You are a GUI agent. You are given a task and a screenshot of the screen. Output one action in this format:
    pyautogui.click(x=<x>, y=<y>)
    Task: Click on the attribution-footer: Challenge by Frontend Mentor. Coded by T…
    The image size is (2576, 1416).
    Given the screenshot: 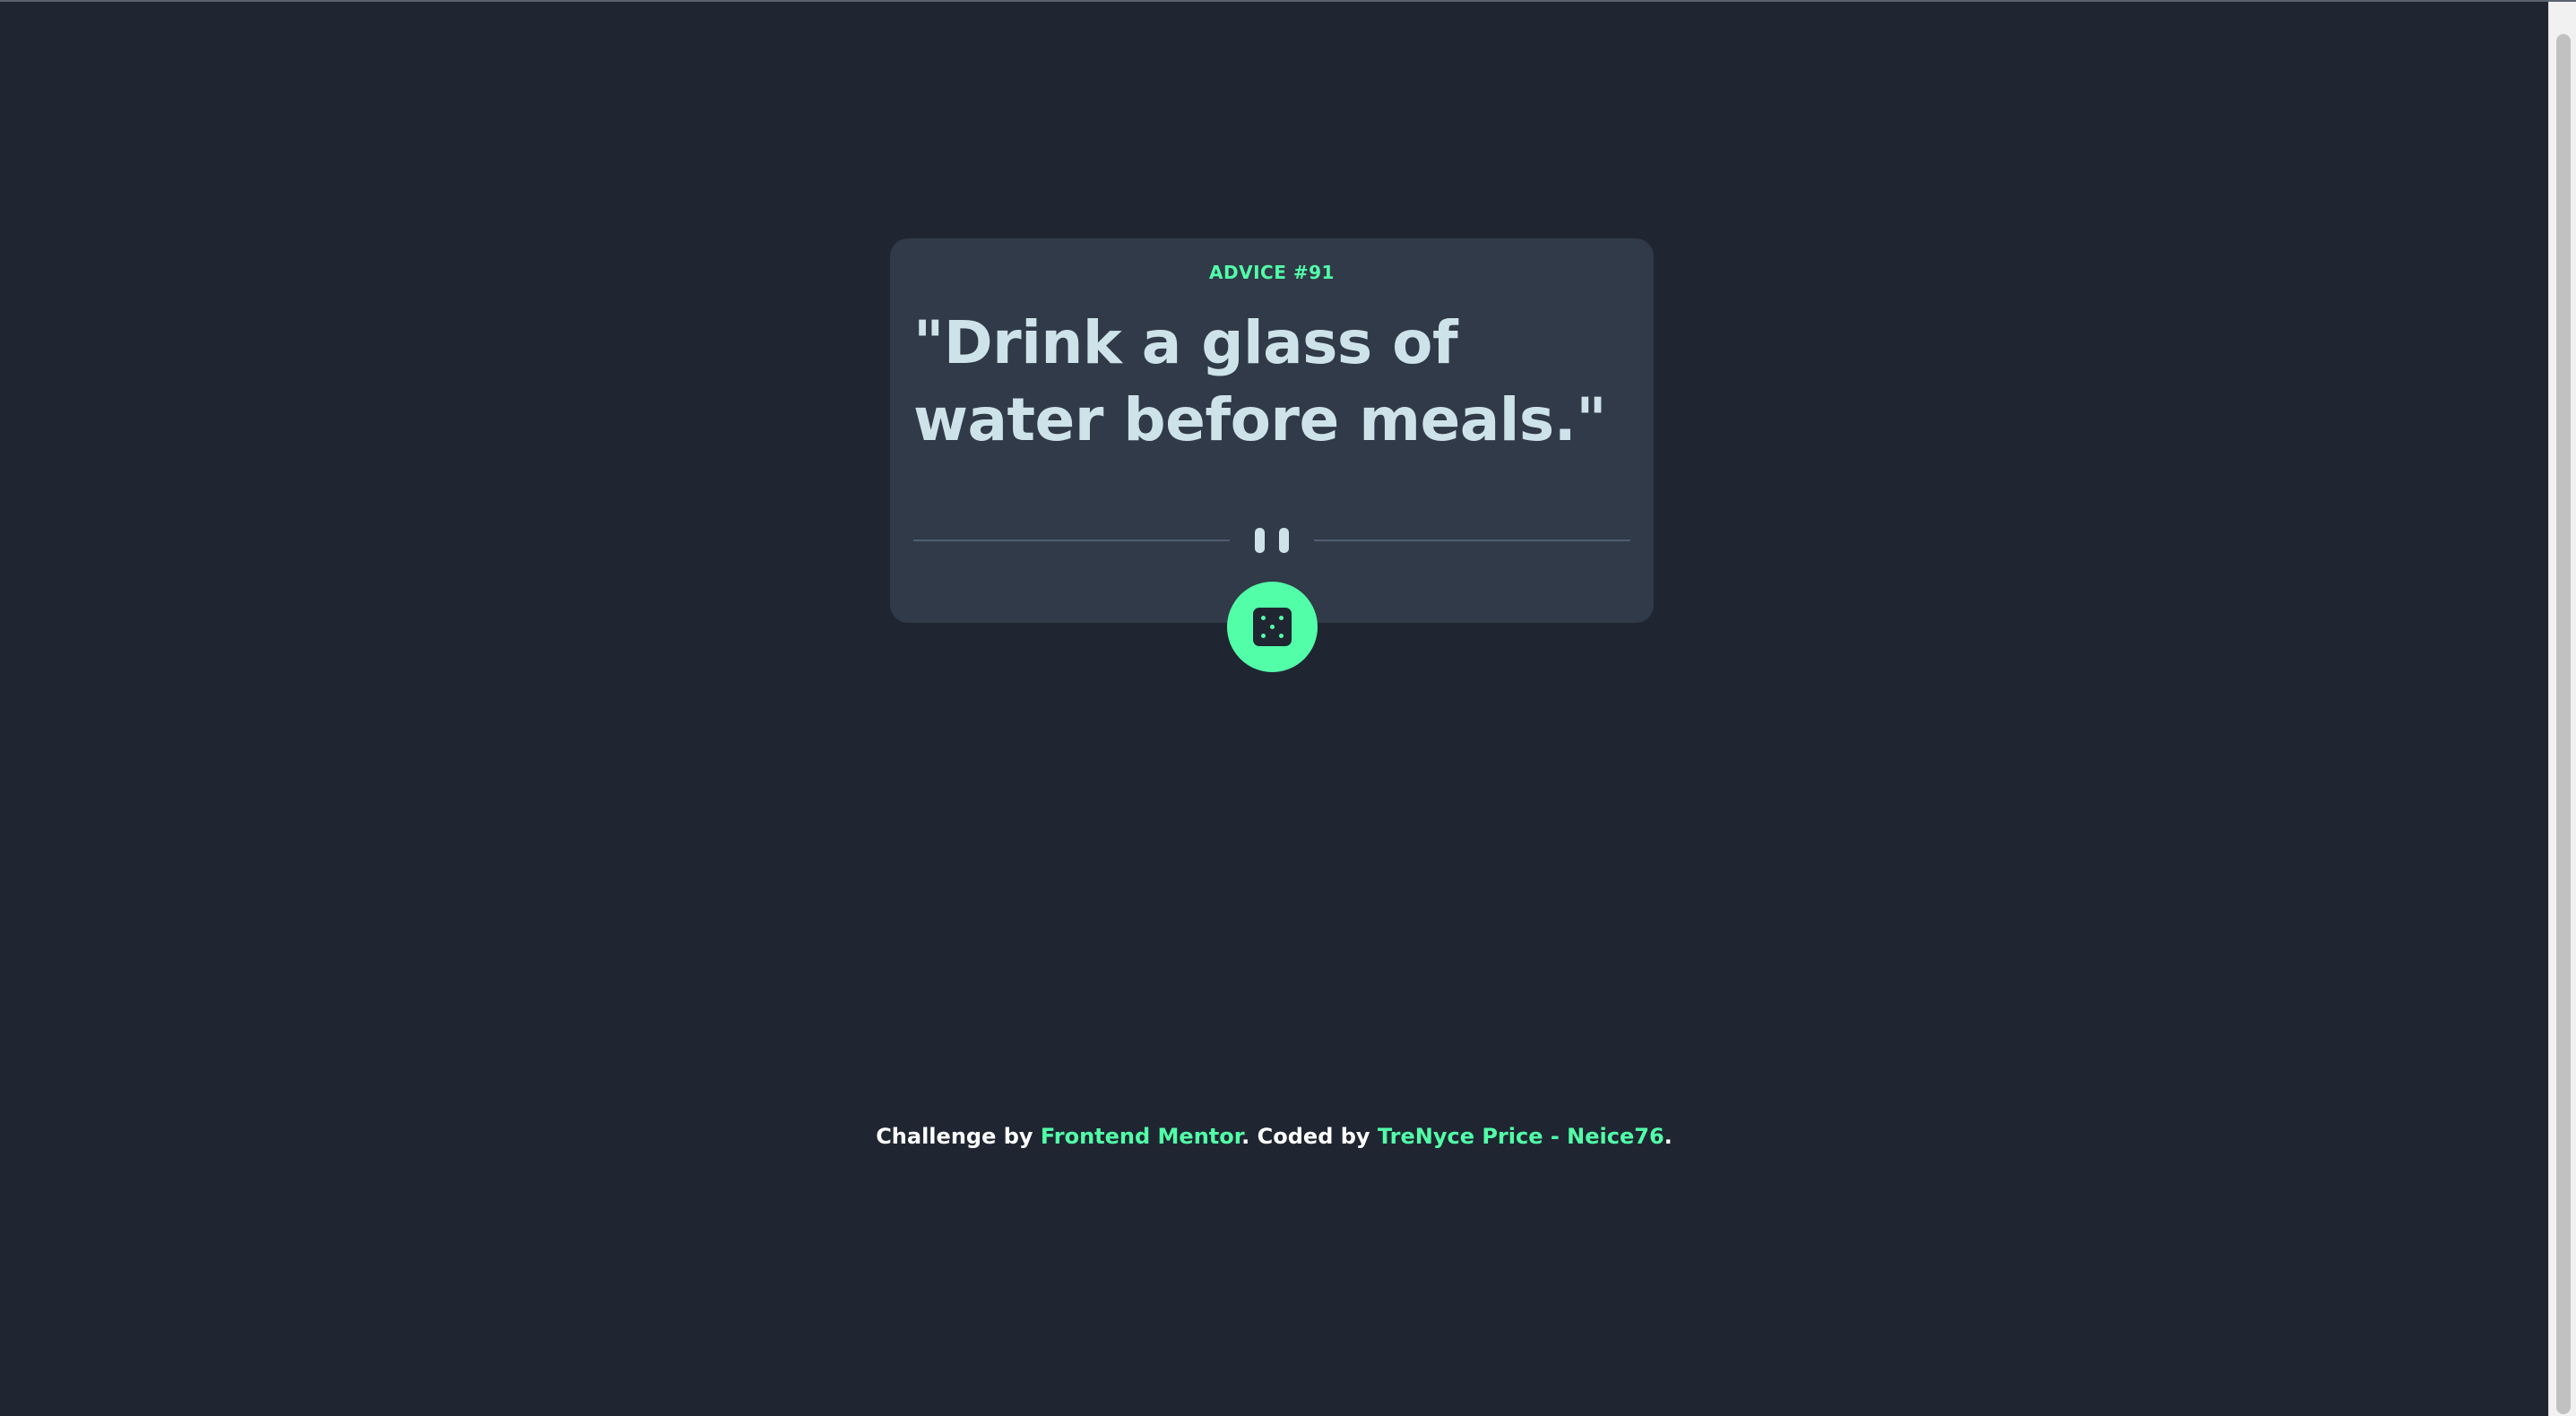 What is the action you would take?
    pyautogui.click(x=1274, y=1136)
    